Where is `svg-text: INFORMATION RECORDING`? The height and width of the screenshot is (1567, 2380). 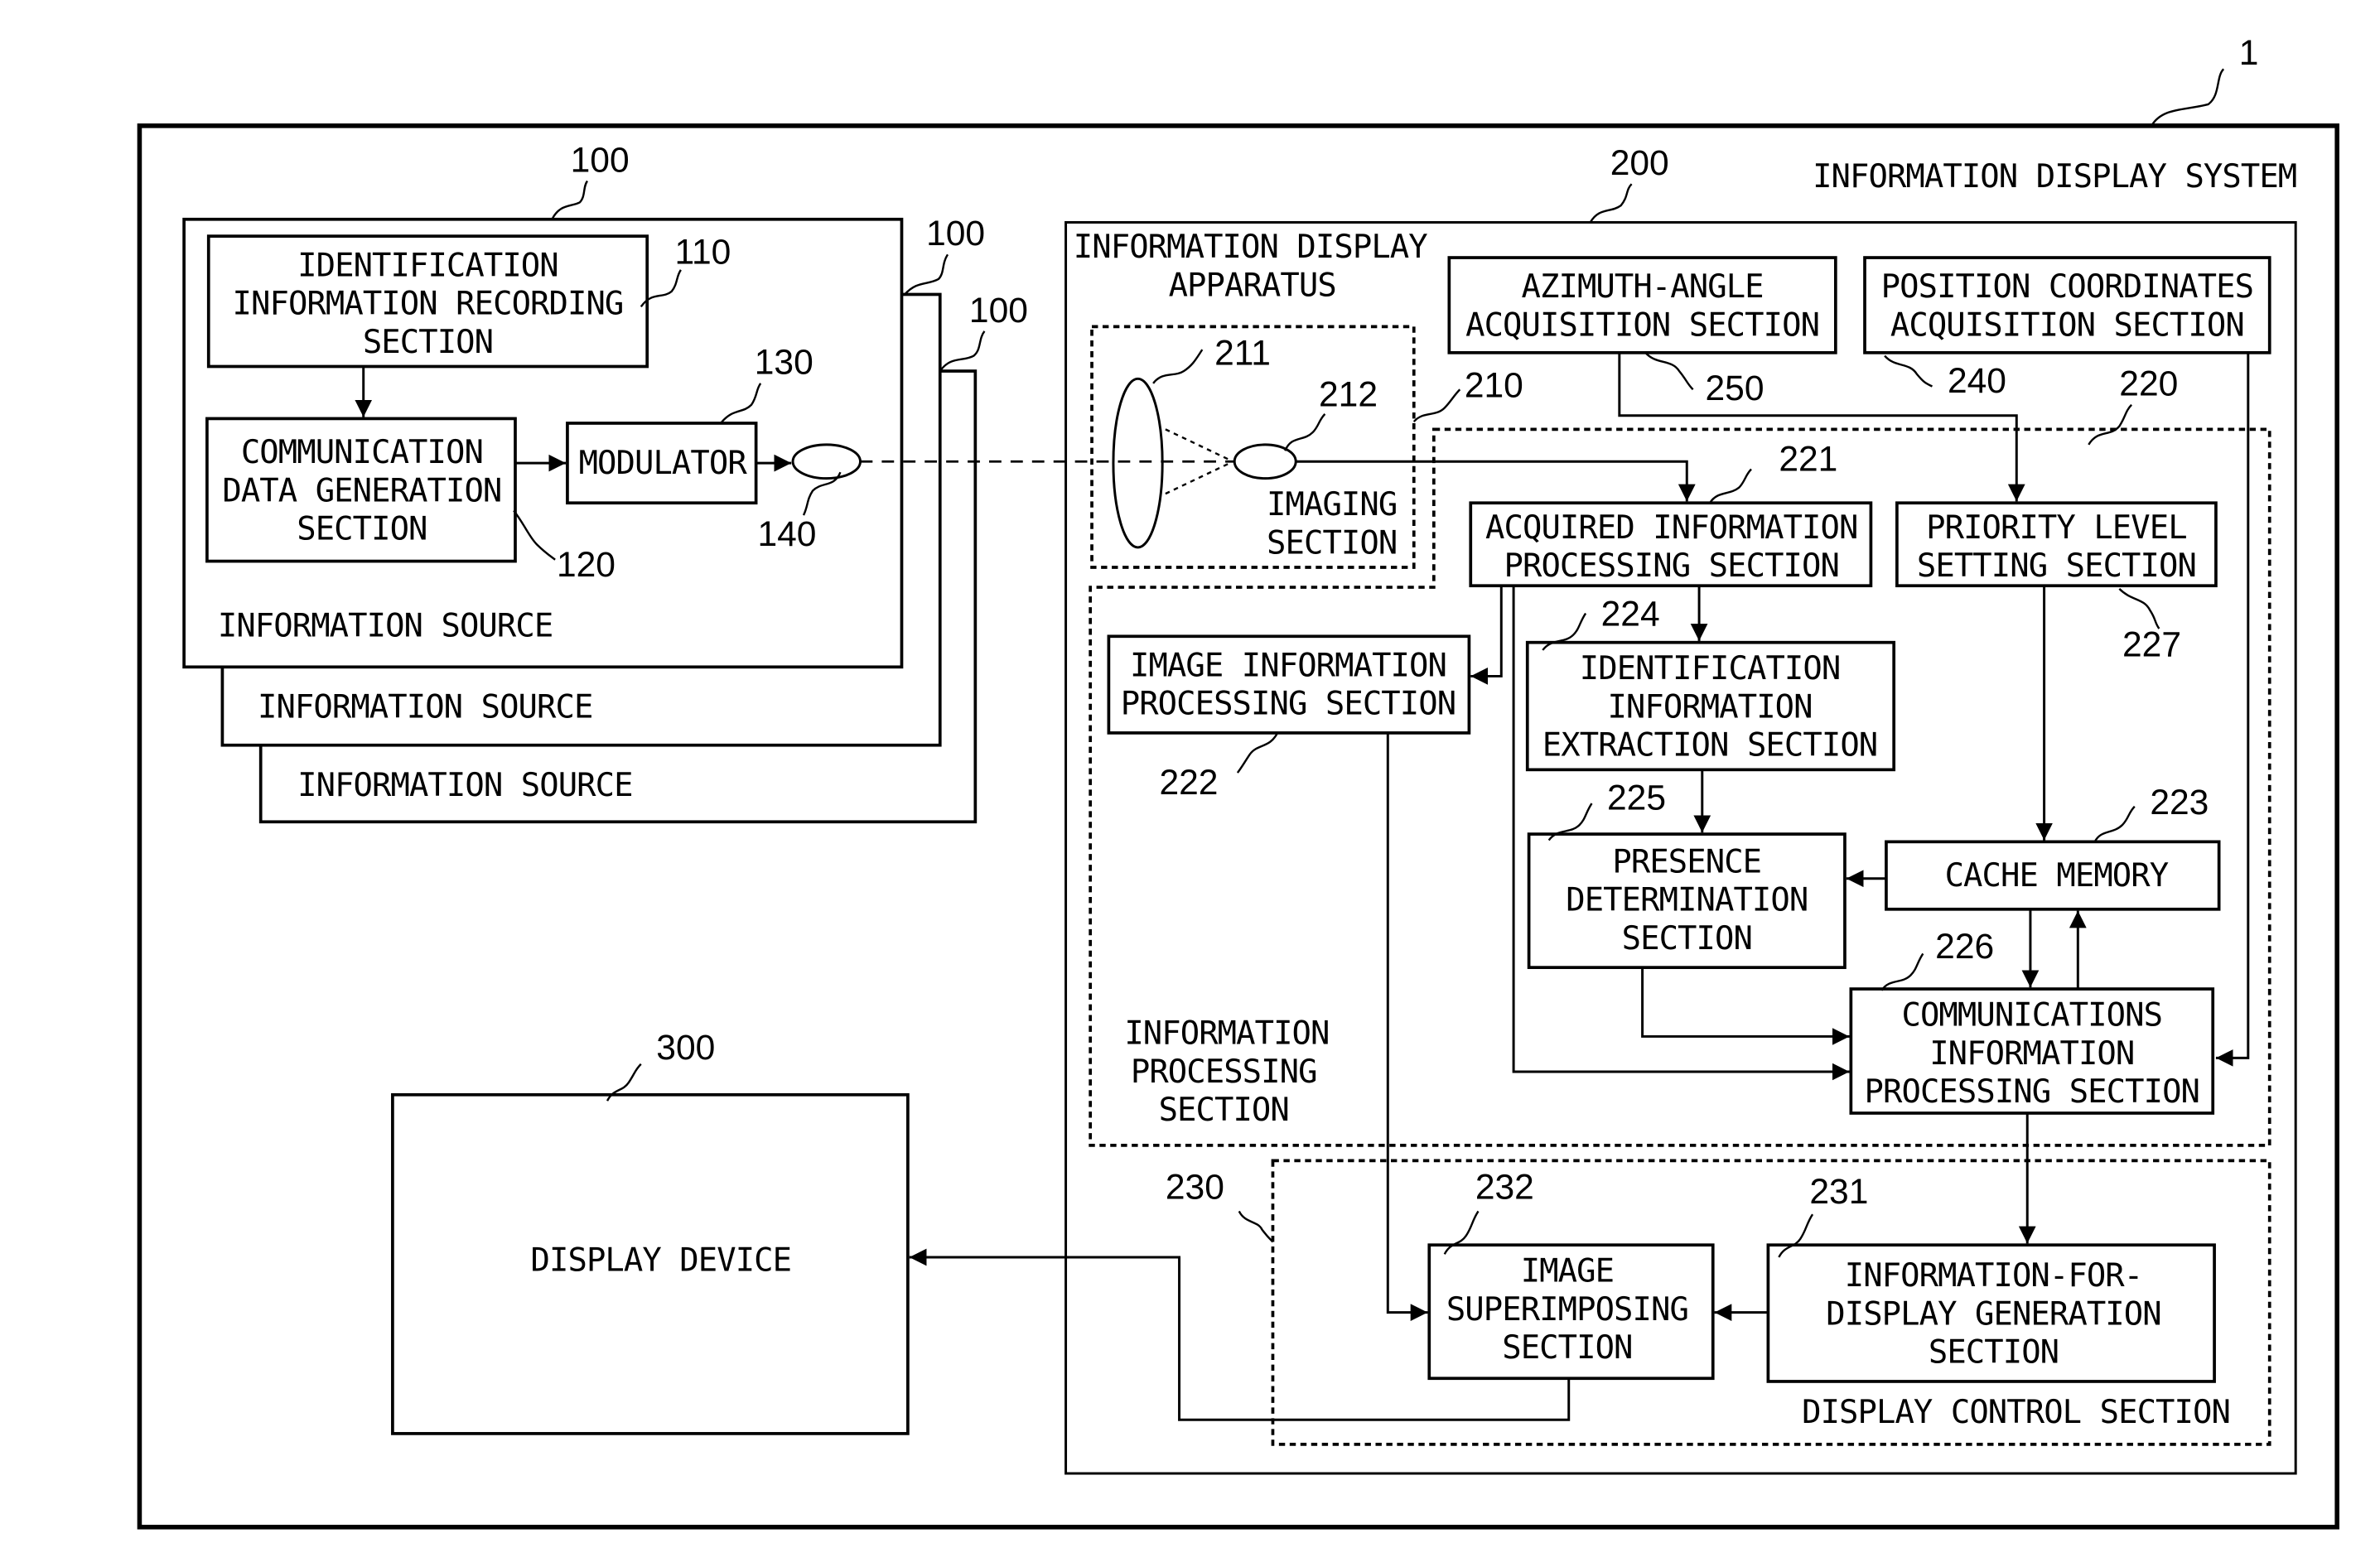
svg-text: INFORMATION RECORDING is located at coordinates (428, 304).